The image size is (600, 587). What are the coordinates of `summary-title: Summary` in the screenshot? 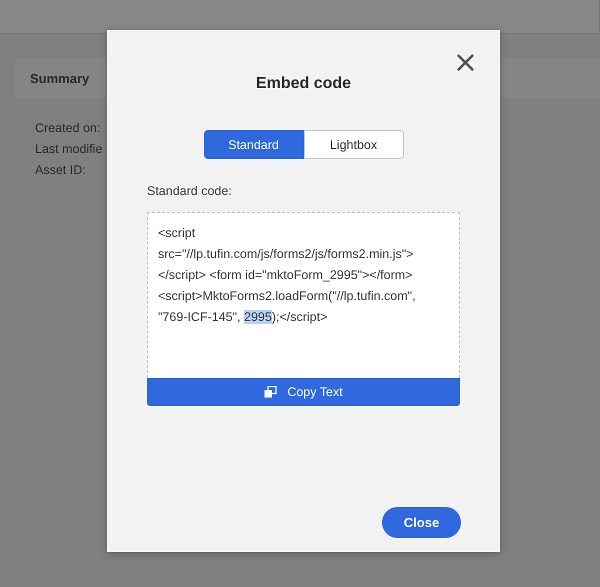 It's located at (60, 78).